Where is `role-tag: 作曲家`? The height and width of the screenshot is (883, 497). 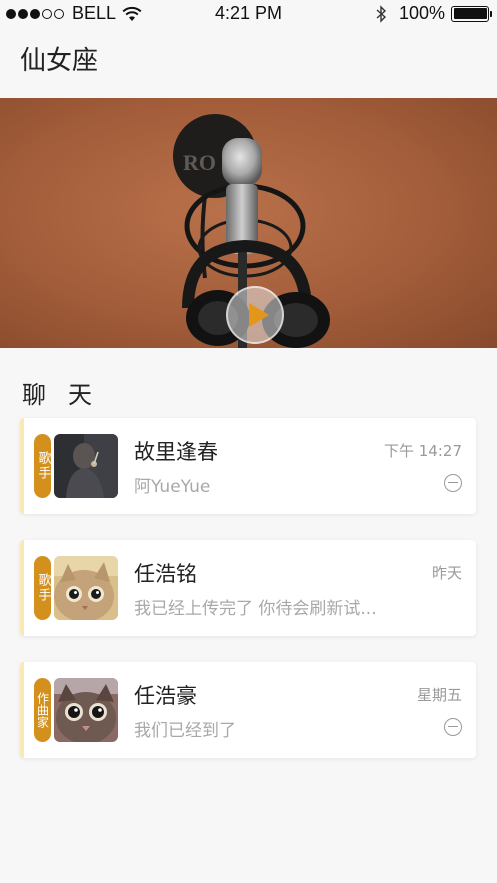
role-tag: 作曲家 is located at coordinates (42, 710).